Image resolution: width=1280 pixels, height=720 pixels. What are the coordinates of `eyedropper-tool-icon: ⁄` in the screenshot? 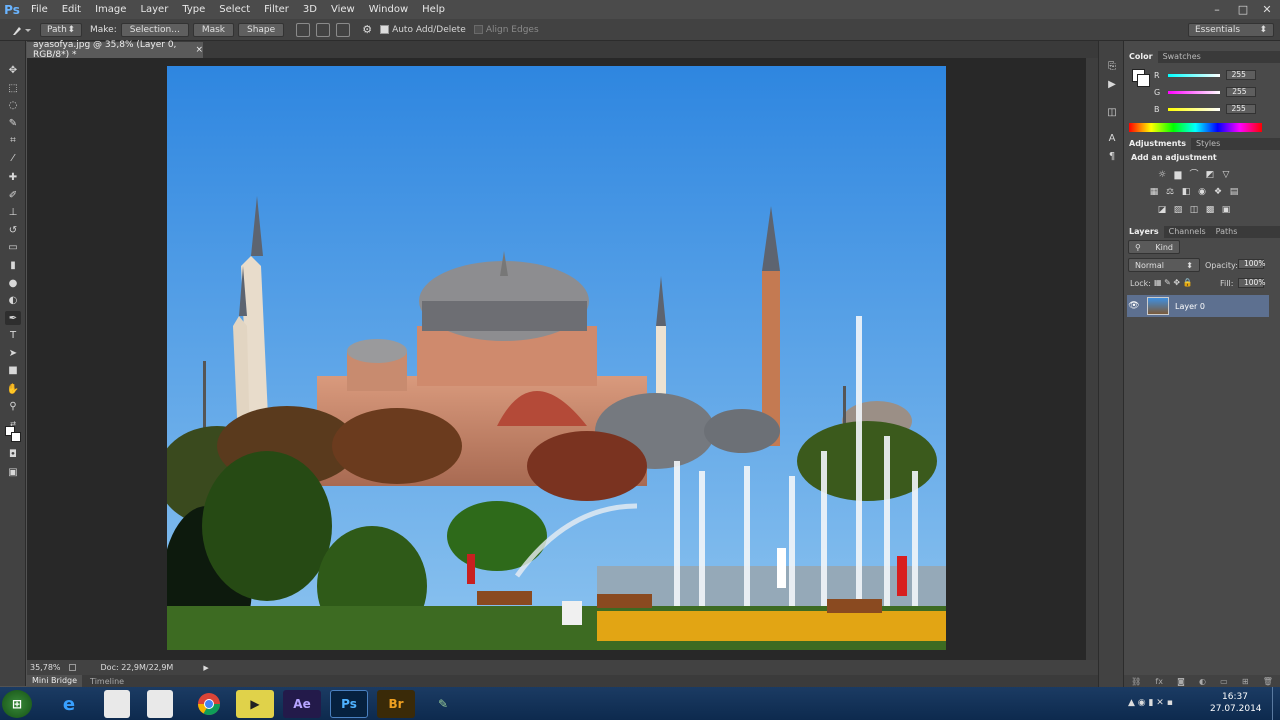 It's located at (13, 158).